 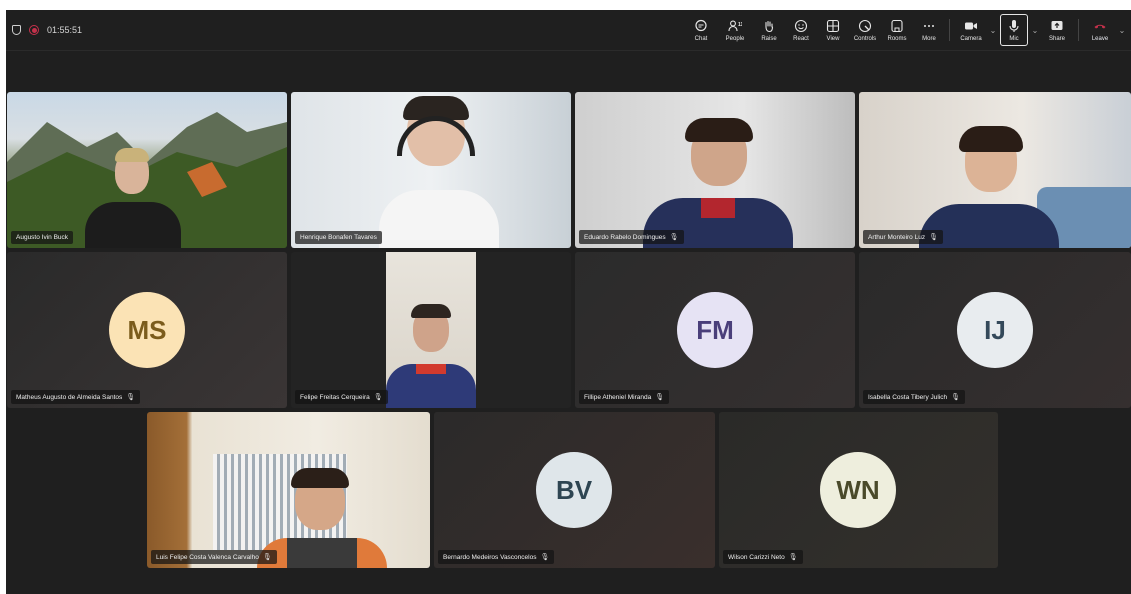 I want to click on share-button: Share, so click(x=1057, y=30).